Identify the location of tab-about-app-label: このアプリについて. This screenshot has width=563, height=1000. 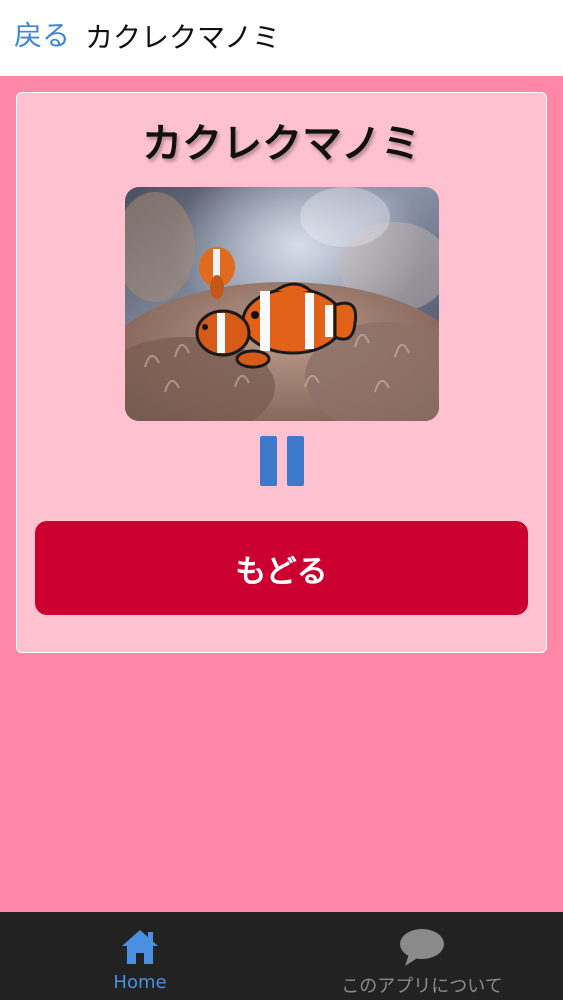
(422, 986).